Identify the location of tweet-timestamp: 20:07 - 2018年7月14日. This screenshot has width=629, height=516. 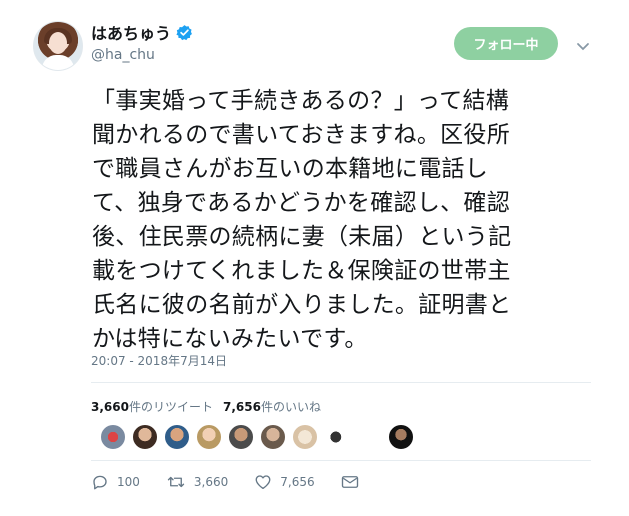
(159, 360).